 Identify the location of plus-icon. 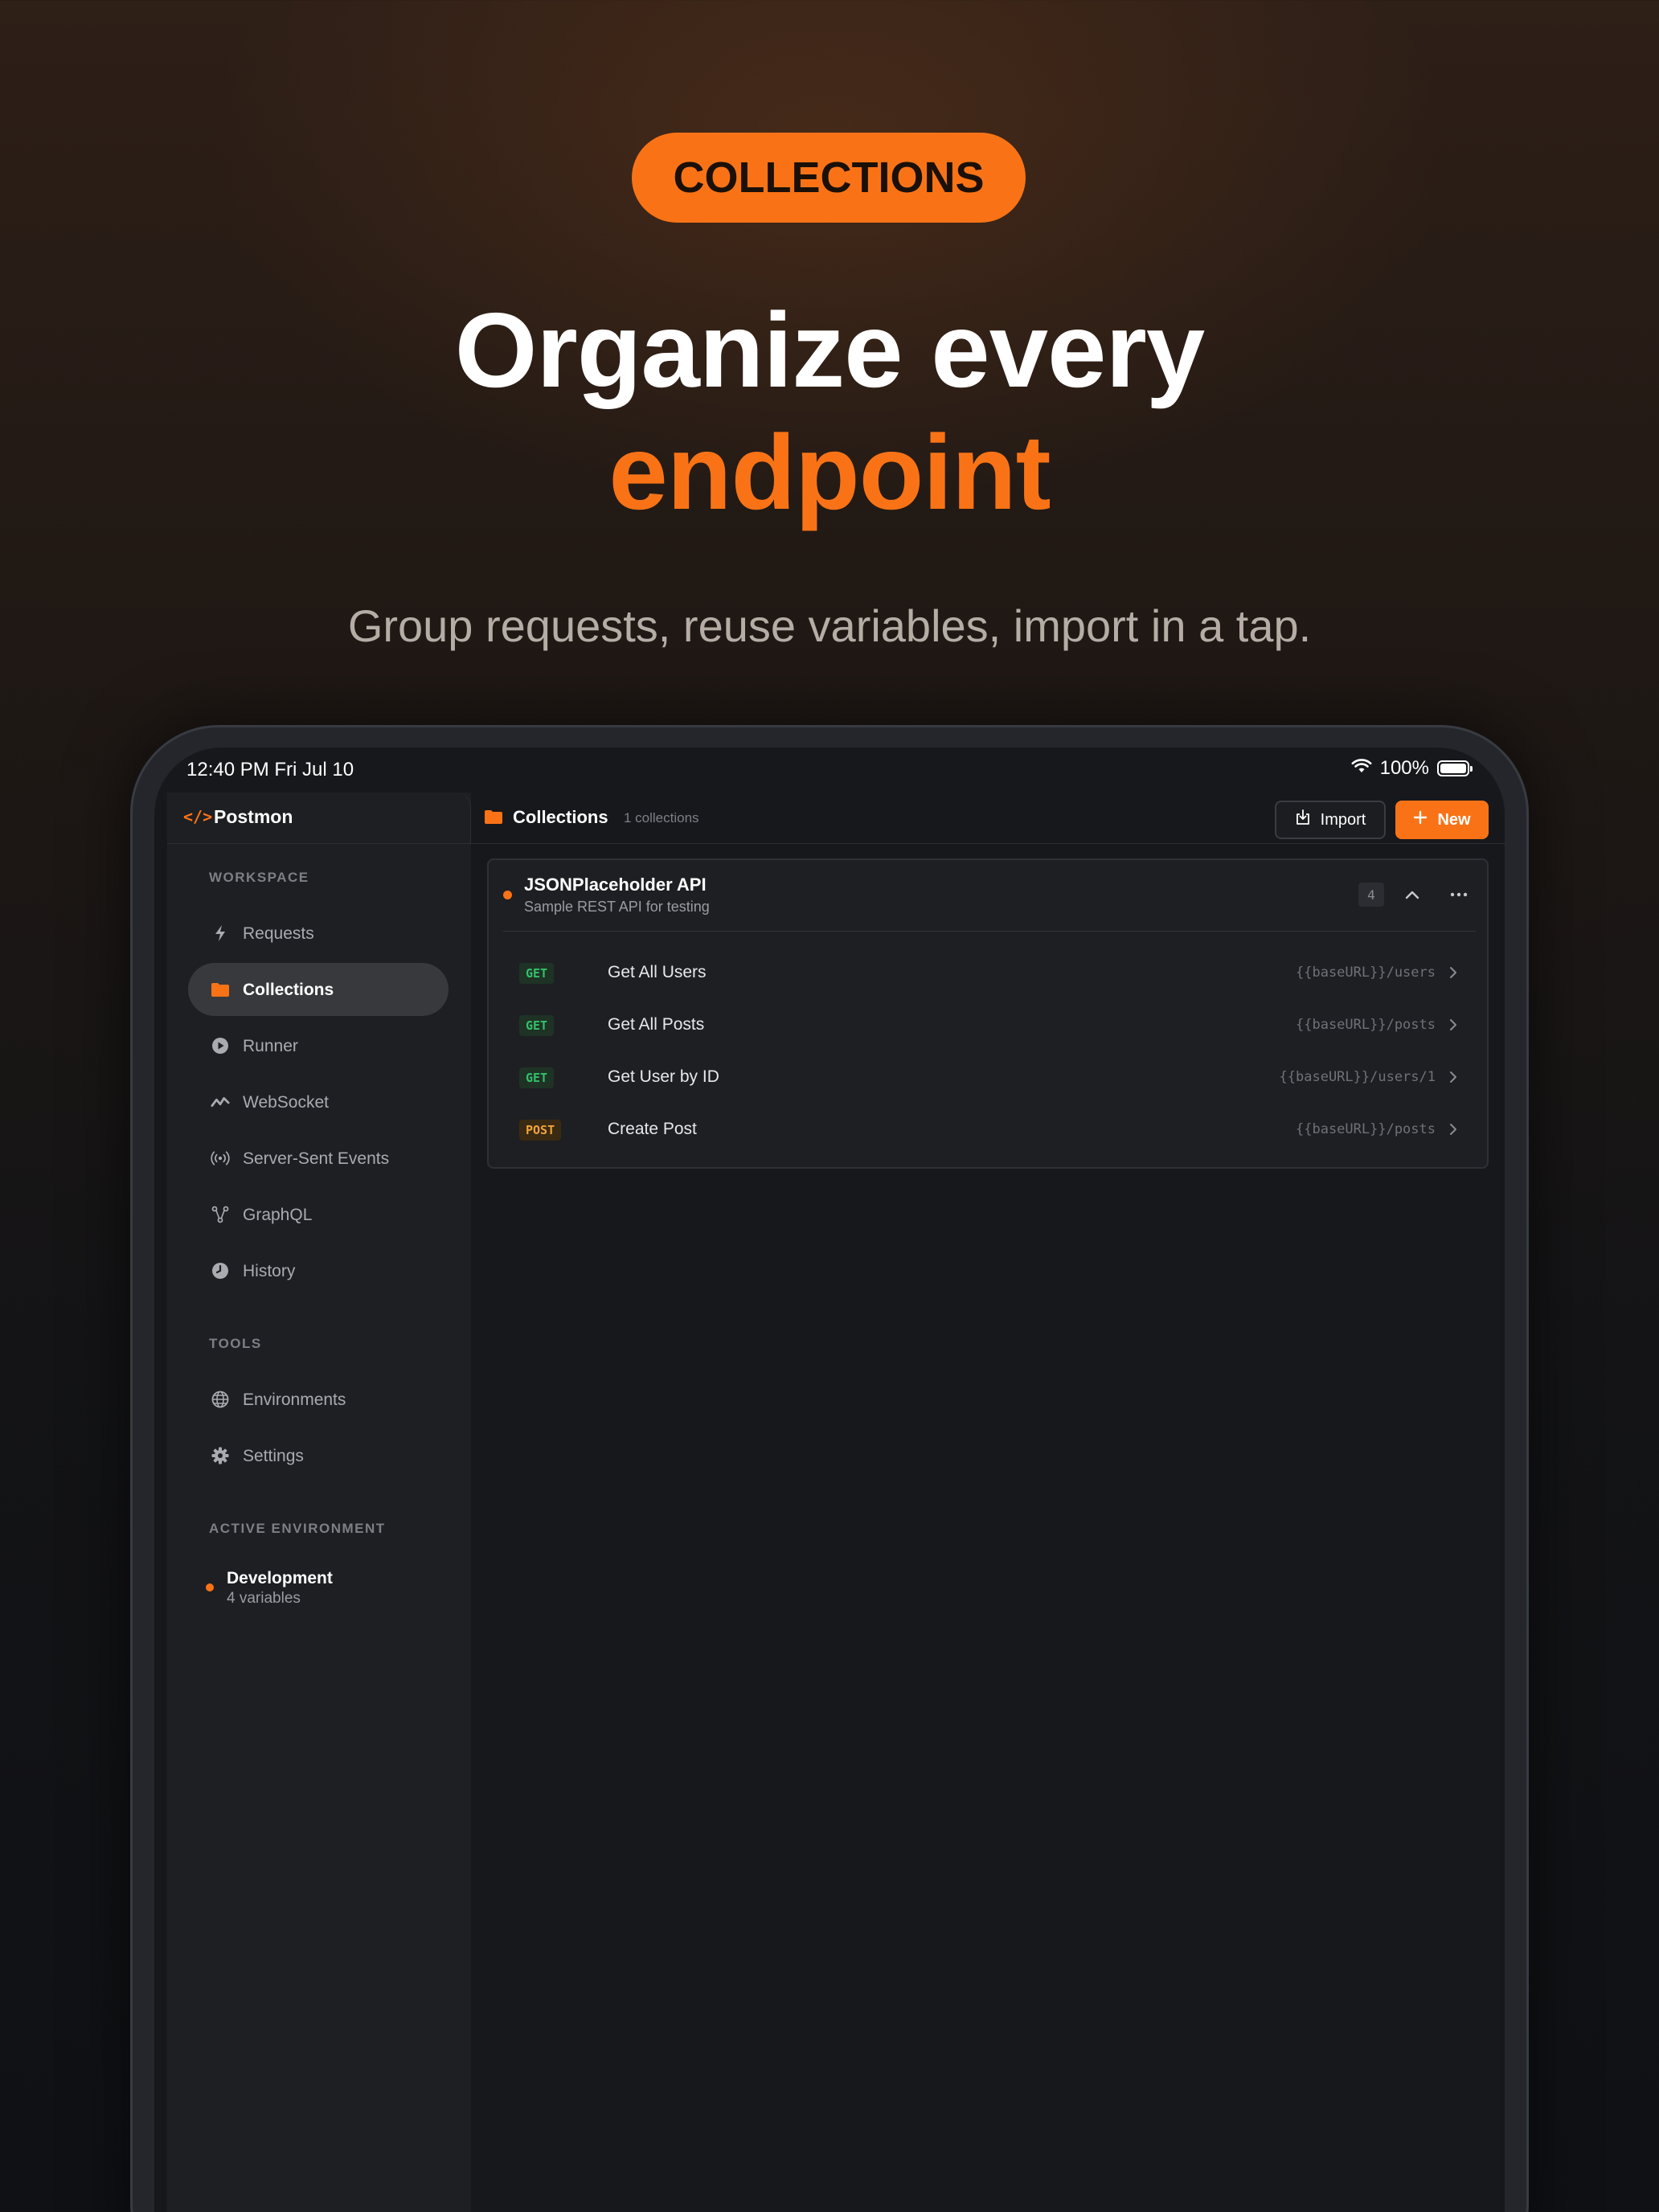
(1420, 820).